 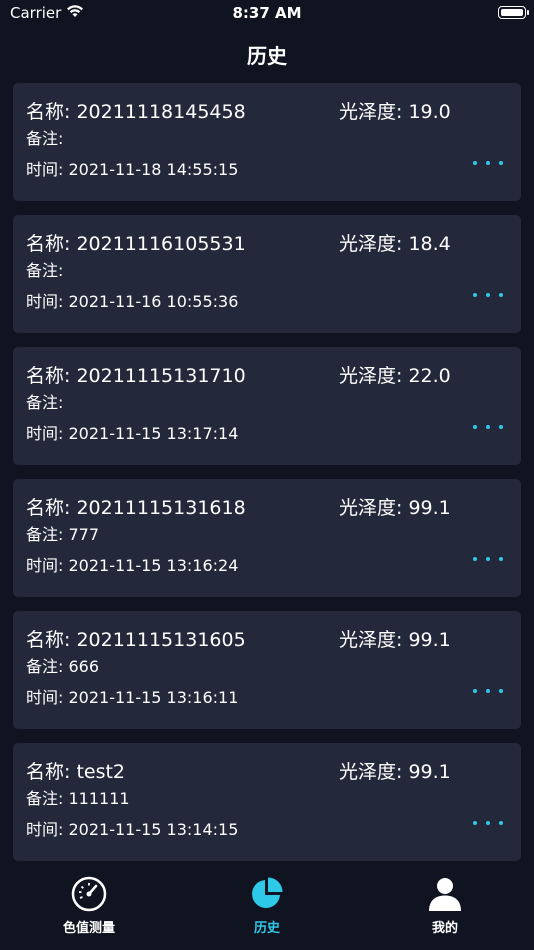 What do you see at coordinates (78, 798) in the screenshot?
I see `record-remark: 备注: 111111` at bounding box center [78, 798].